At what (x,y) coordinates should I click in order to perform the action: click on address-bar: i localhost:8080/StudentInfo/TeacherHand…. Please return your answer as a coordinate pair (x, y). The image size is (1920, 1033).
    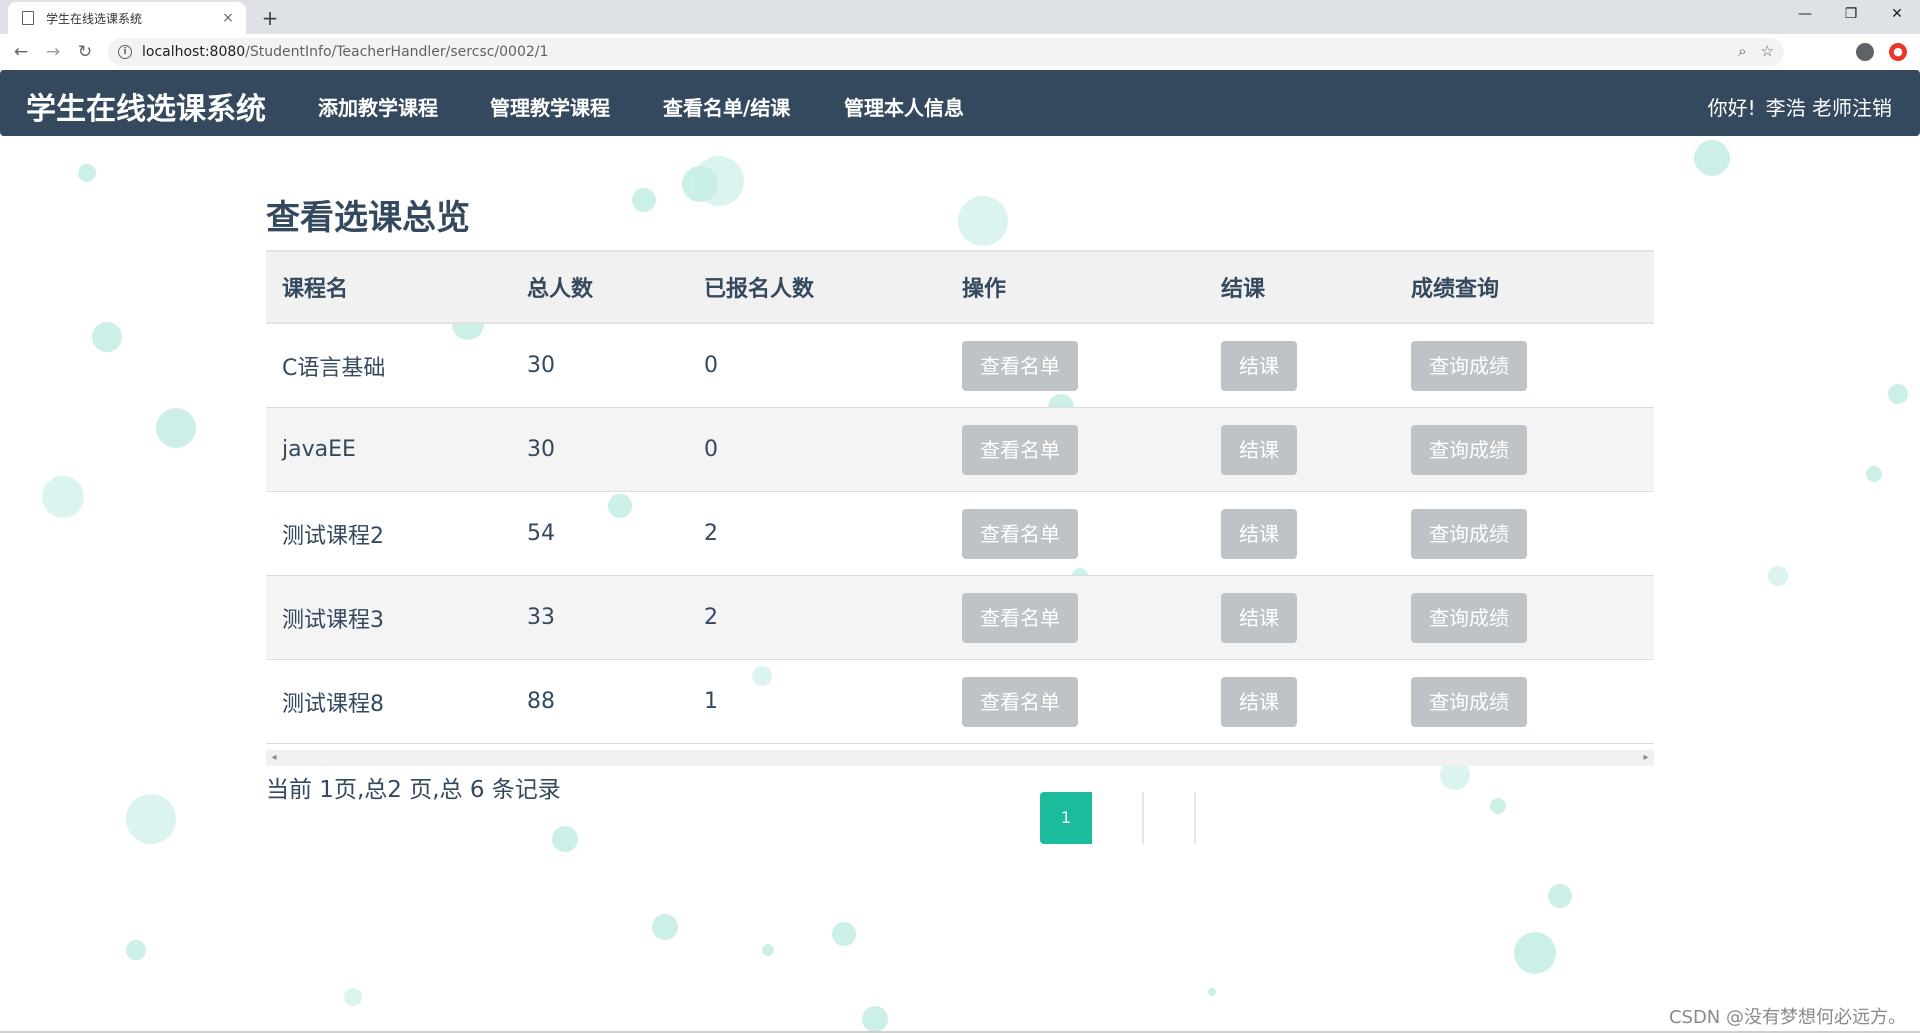
    Looking at the image, I should click on (946, 52).